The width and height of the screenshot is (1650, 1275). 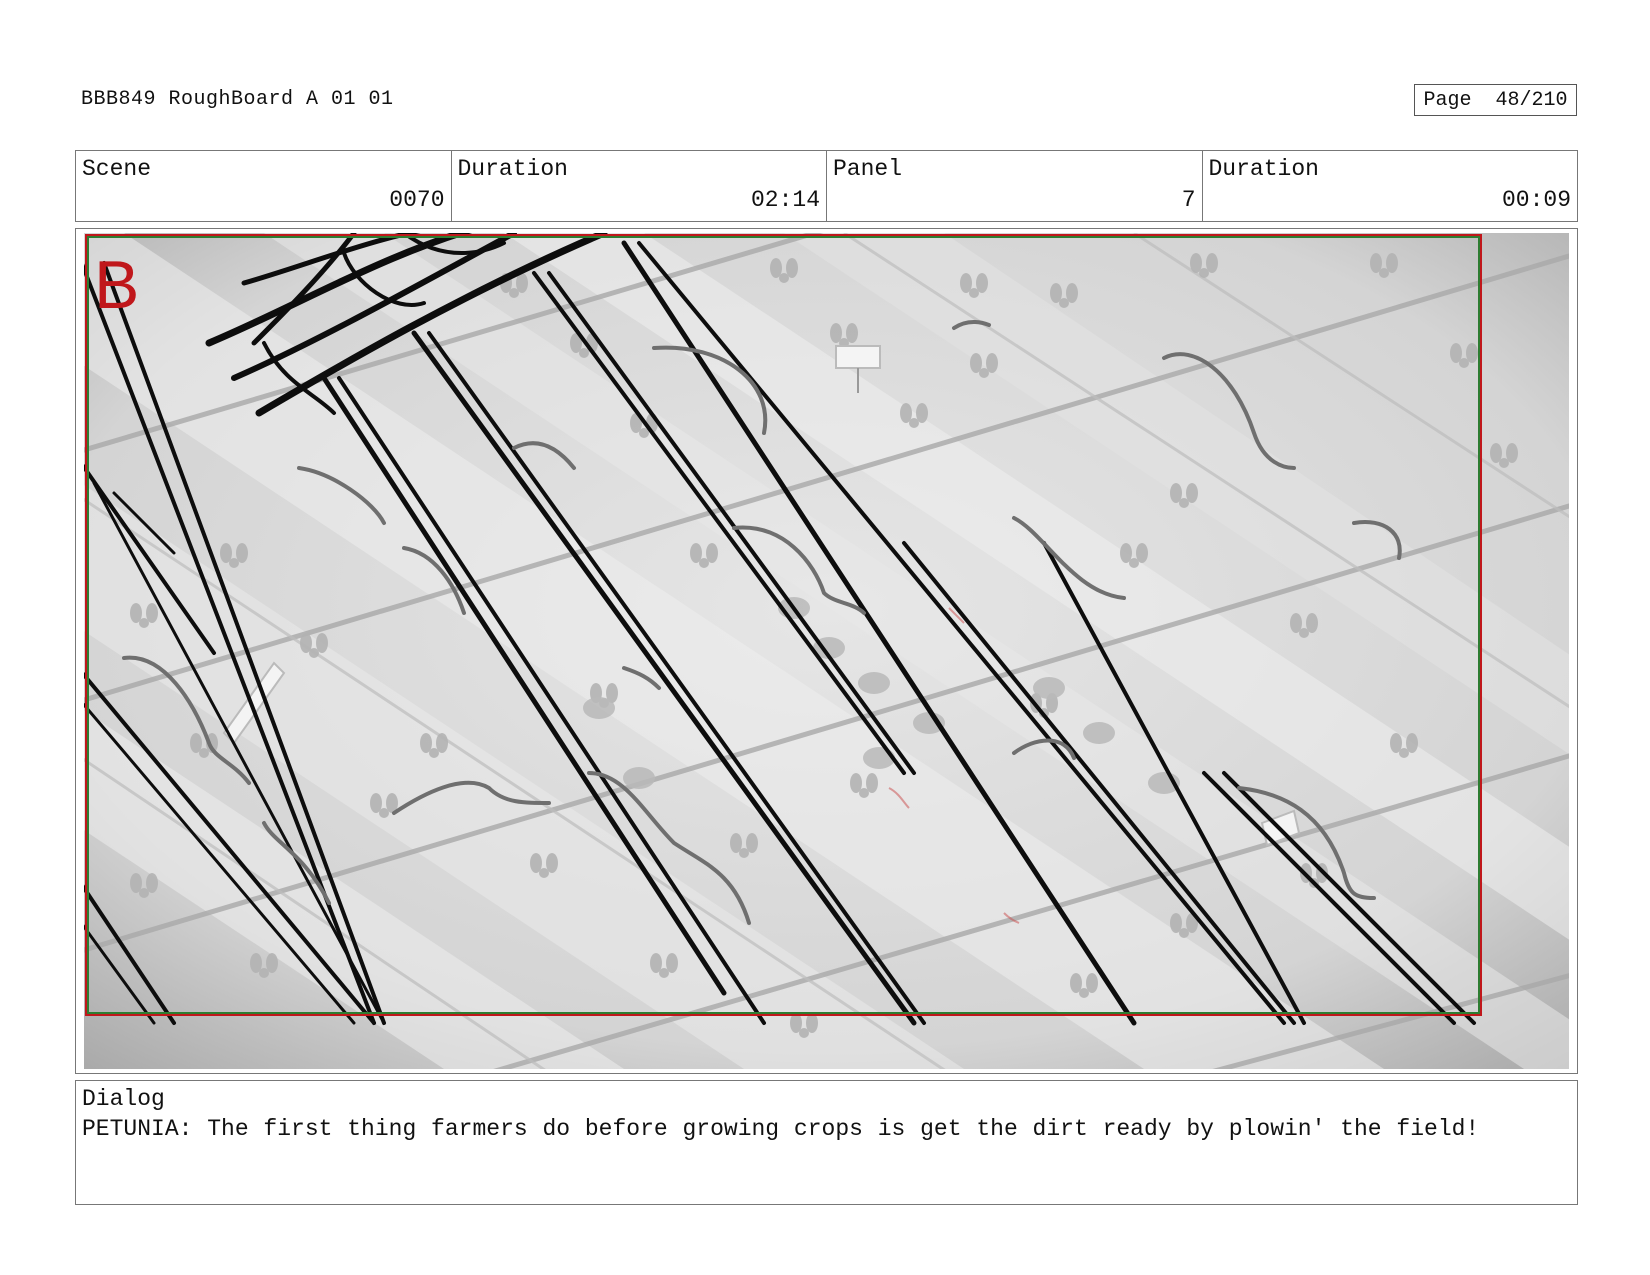 I want to click on scene-duration-value: 02:14, so click(x=785, y=200).